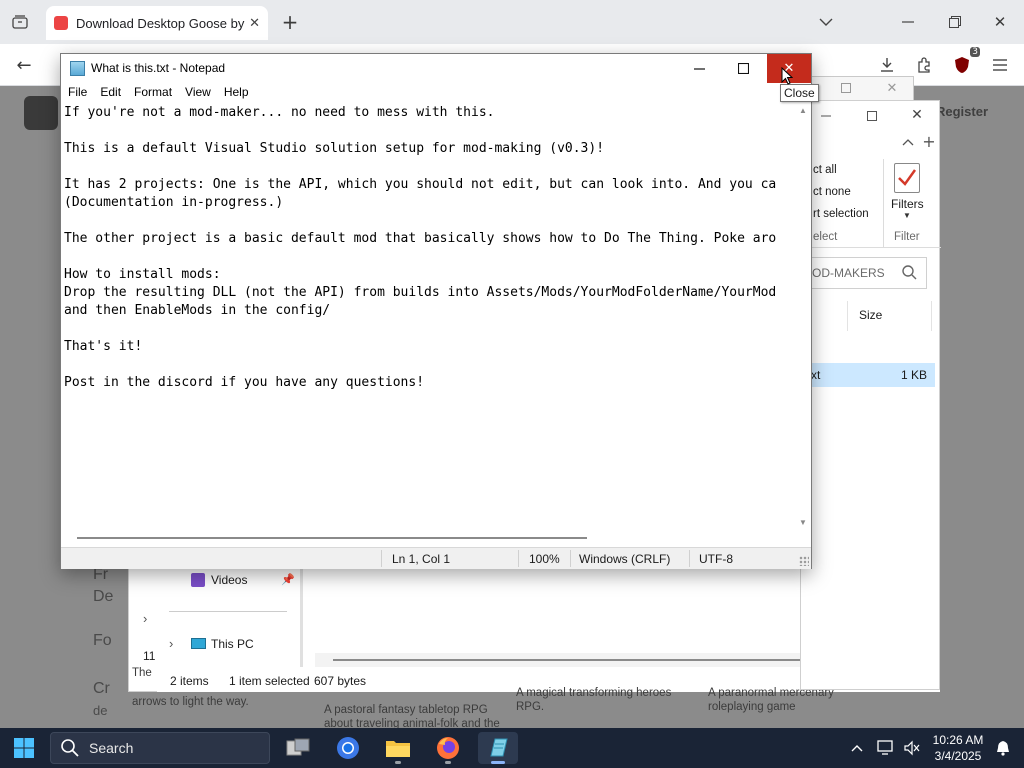 The width and height of the screenshot is (1024, 768). What do you see at coordinates (907, 237) in the screenshot?
I see `filter-group-label: Filter` at bounding box center [907, 237].